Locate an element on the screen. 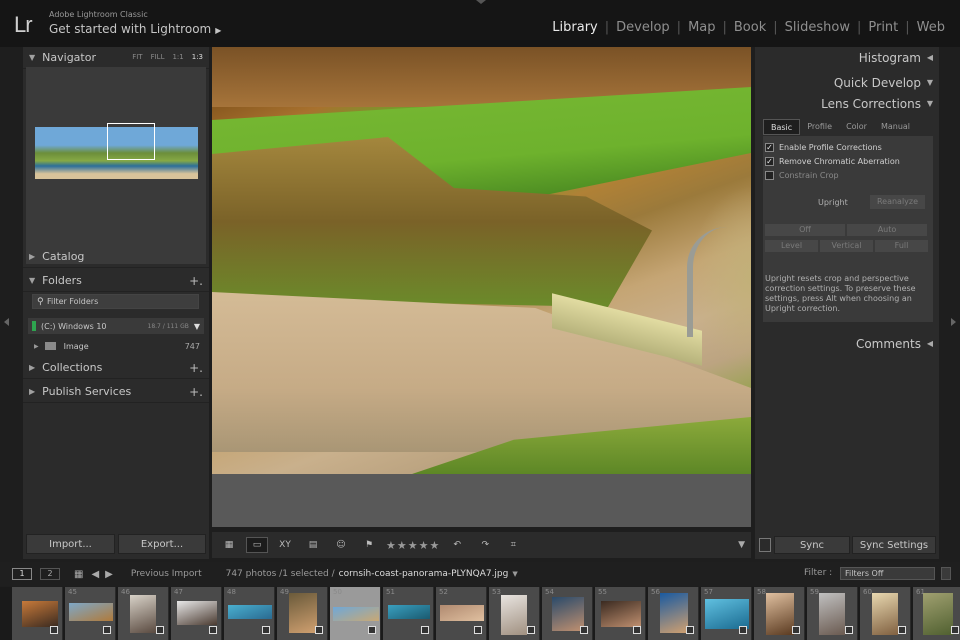 This screenshot has width=960, height=640. thumbnail-index: 46 is located at coordinates (125, 592).